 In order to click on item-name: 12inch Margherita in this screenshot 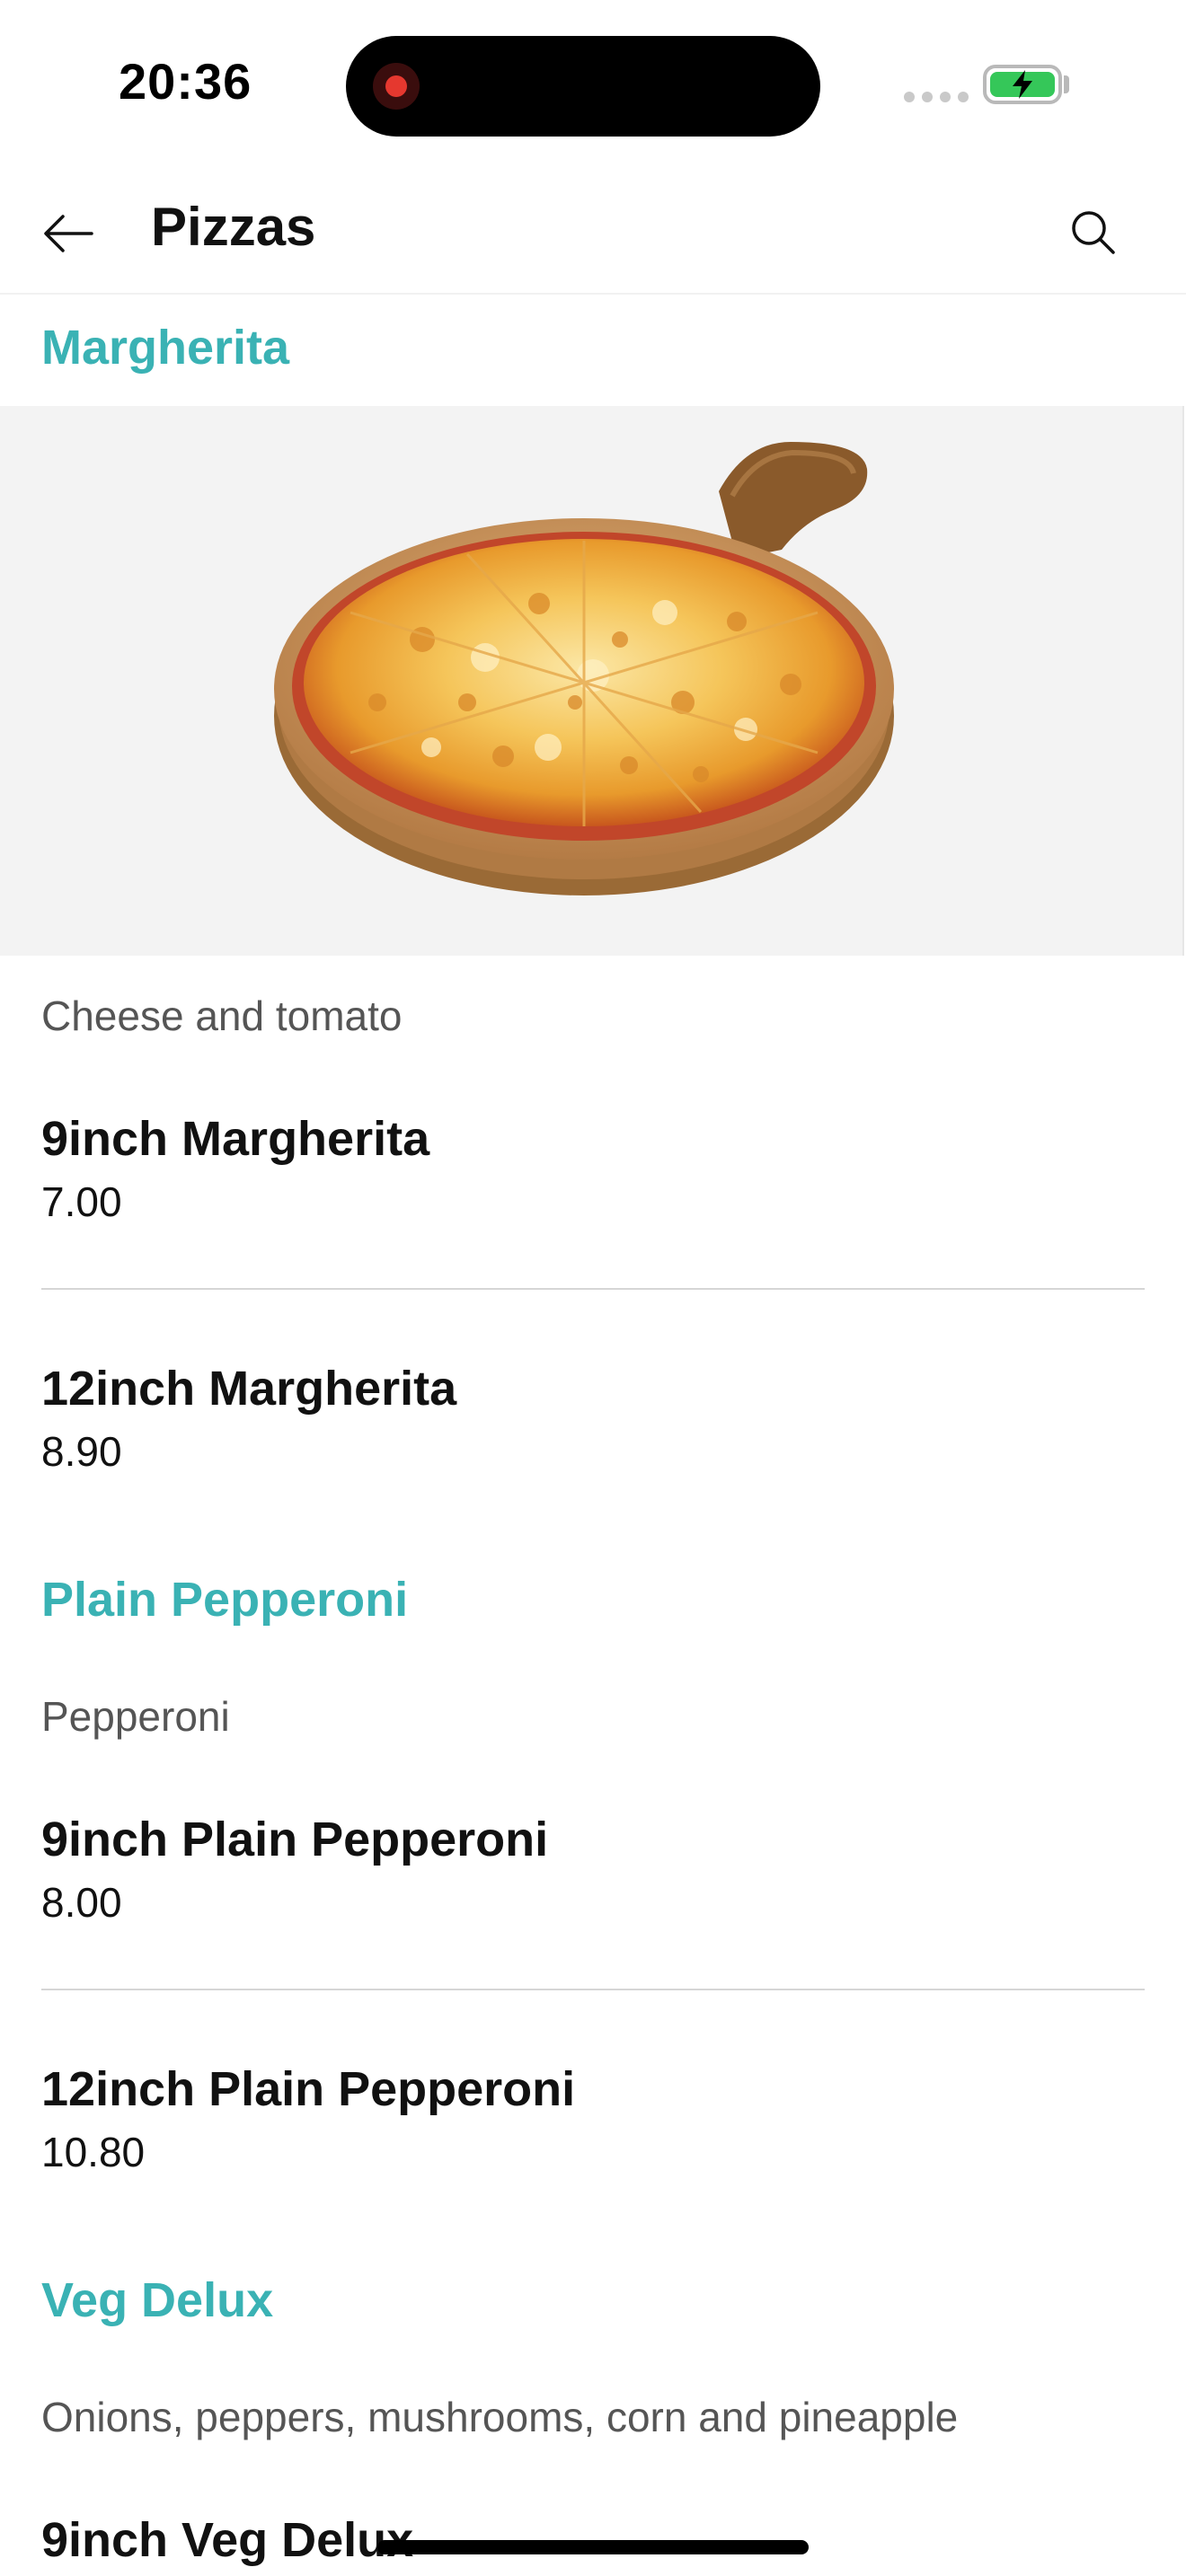, I will do `click(249, 1389)`.